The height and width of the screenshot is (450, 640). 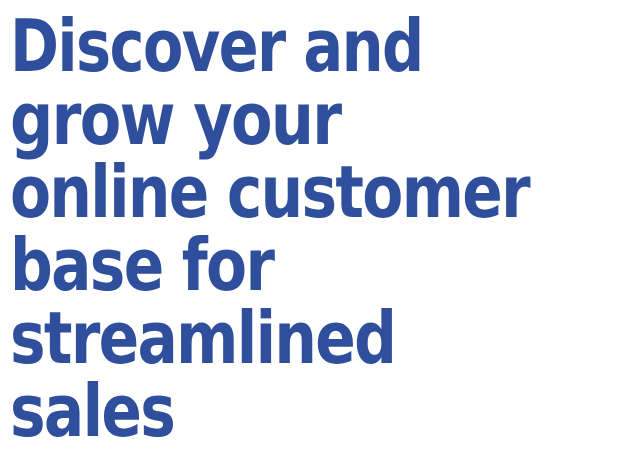 What do you see at coordinates (93, 409) in the screenshot?
I see `headline-line-6: sales` at bounding box center [93, 409].